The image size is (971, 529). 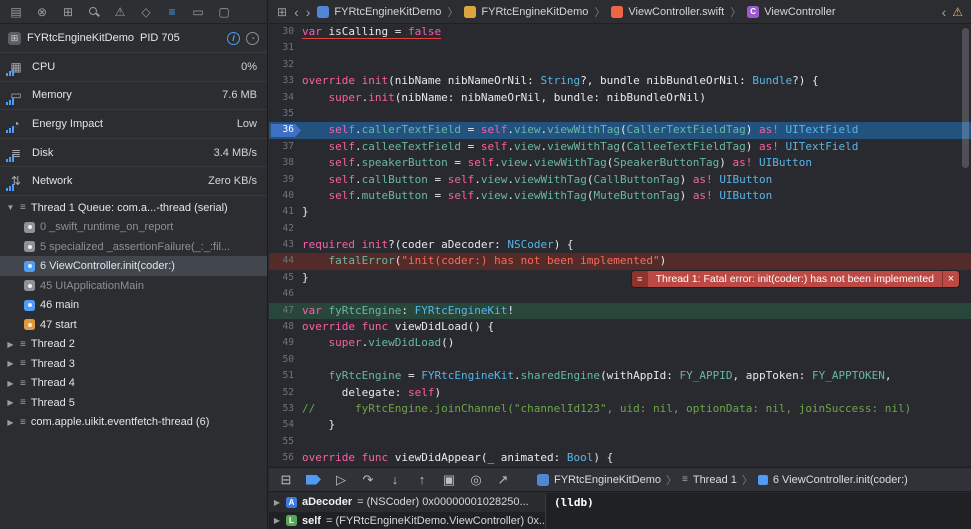 What do you see at coordinates (620, 393) in the screenshot?
I see `code-line-52: 52 delegate: self)` at bounding box center [620, 393].